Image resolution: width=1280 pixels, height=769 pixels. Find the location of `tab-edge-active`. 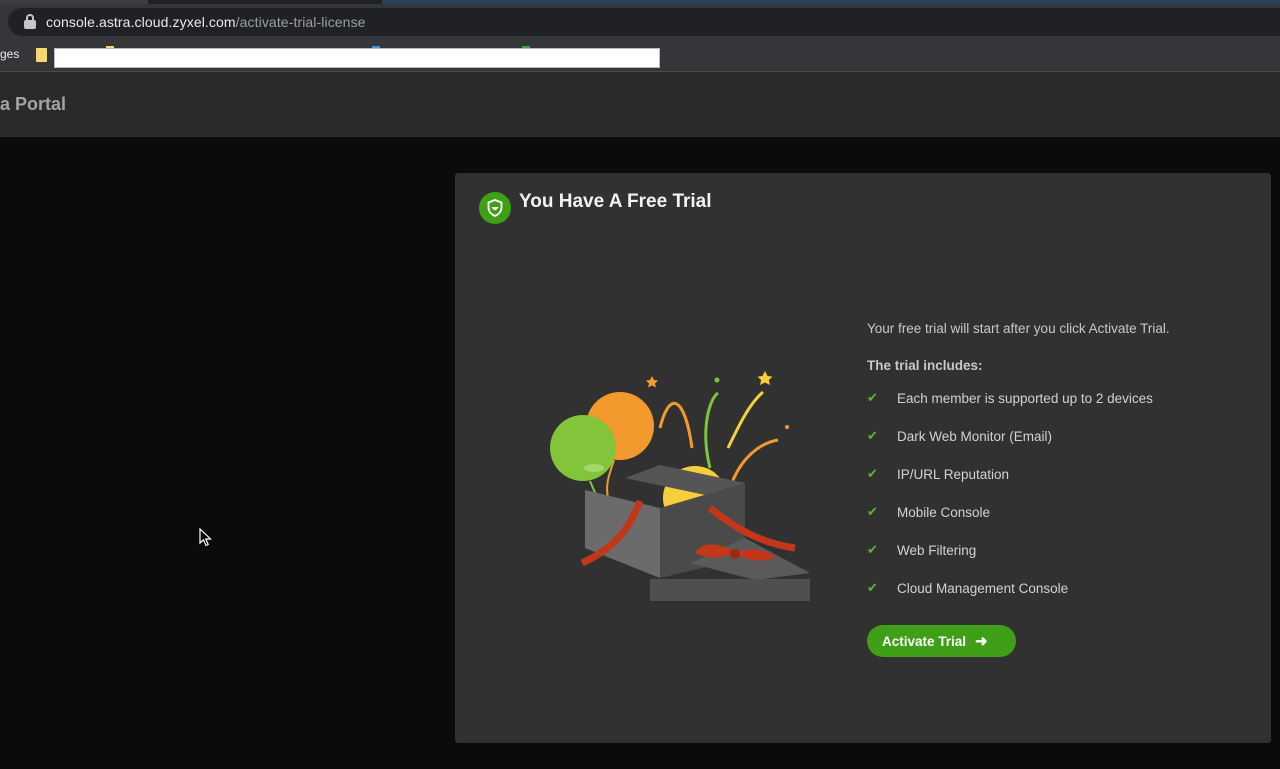

tab-edge-active is located at coordinates (831, 2).